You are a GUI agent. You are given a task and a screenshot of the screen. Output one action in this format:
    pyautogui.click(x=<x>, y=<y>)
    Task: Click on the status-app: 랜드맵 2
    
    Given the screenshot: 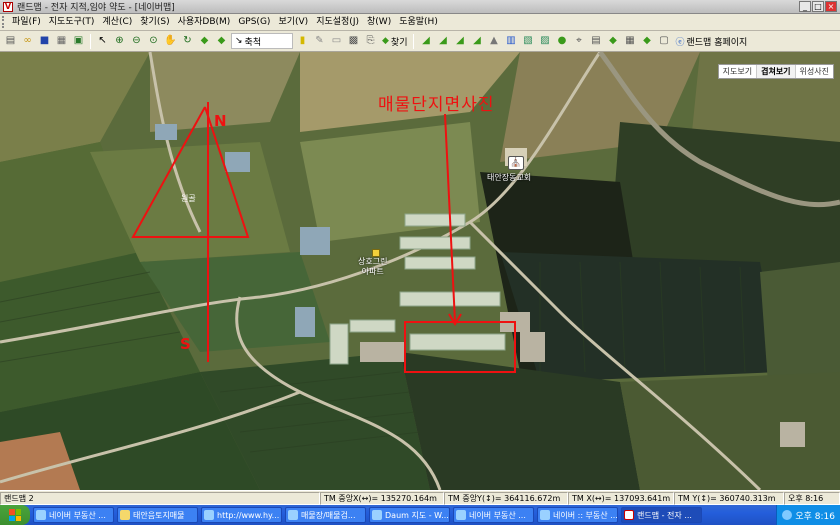 What is the action you would take?
    pyautogui.click(x=160, y=498)
    